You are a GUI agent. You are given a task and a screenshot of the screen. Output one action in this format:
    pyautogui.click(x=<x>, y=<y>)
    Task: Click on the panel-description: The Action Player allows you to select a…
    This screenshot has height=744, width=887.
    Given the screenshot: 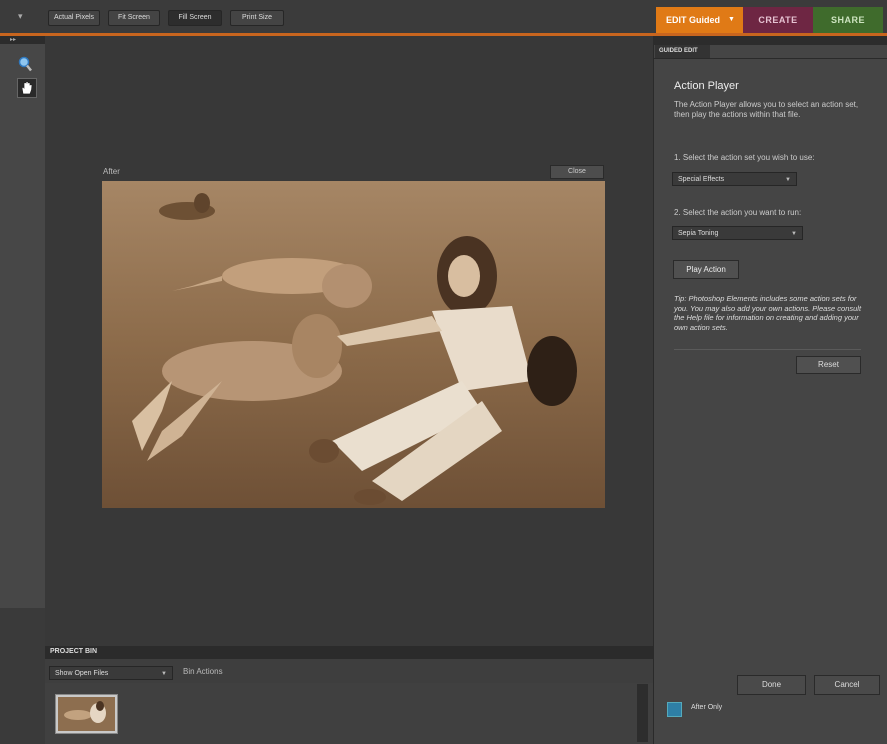 What is the action you would take?
    pyautogui.click(x=766, y=109)
    